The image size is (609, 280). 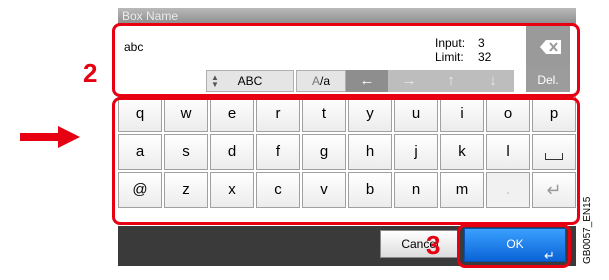 What do you see at coordinates (587, 230) in the screenshot?
I see `figure-code: GB0057_EN15` at bounding box center [587, 230].